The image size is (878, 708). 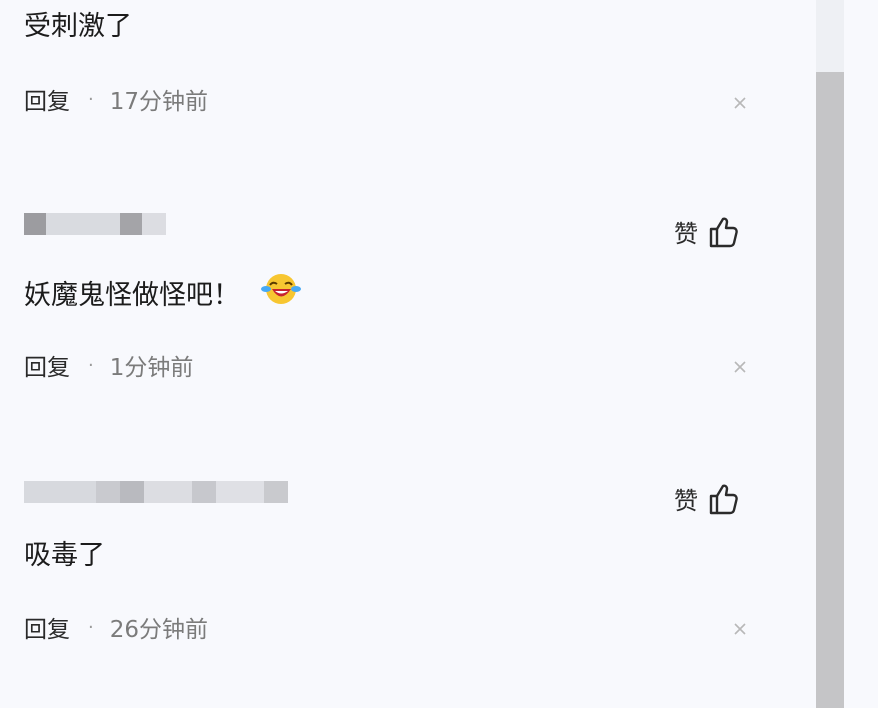 What do you see at coordinates (64, 555) in the screenshot?
I see `comment-text: 吸毒了` at bounding box center [64, 555].